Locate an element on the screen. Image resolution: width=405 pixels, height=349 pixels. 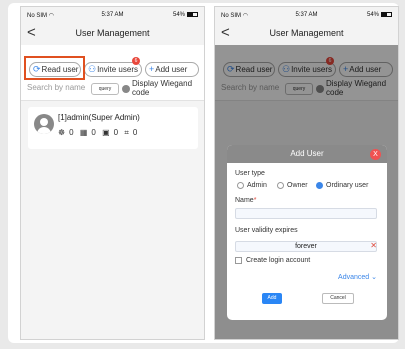
face-icon: ▣ is located at coordinates (106, 132).